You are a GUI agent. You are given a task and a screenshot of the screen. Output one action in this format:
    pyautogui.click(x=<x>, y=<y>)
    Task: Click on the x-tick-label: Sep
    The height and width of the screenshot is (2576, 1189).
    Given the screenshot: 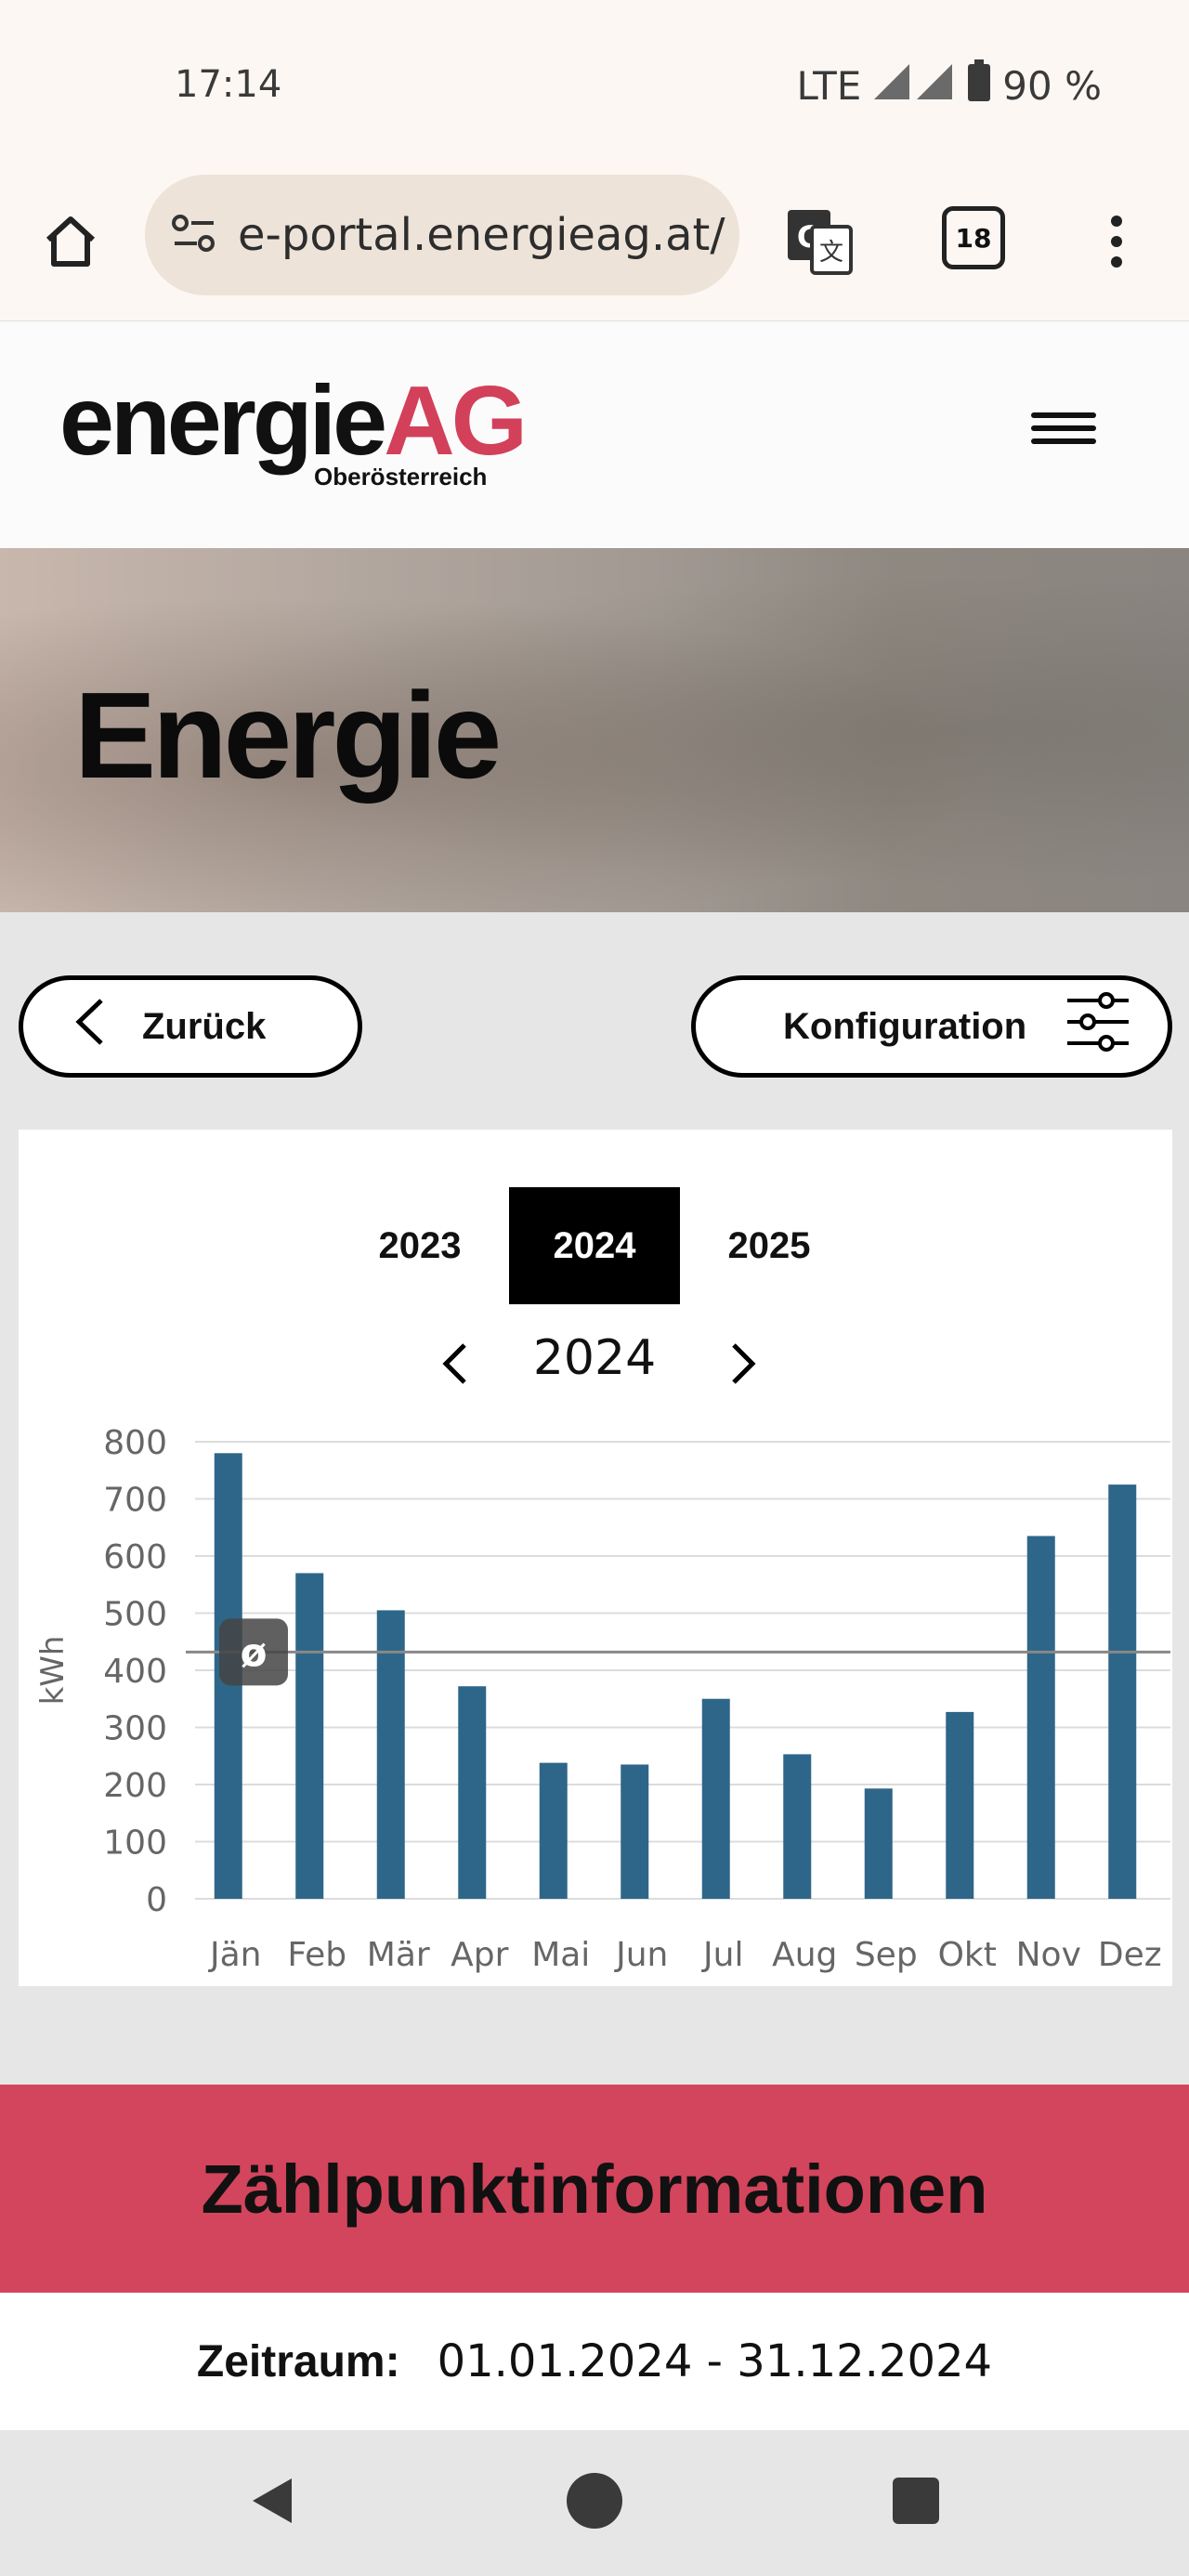 What is the action you would take?
    pyautogui.click(x=886, y=1955)
    